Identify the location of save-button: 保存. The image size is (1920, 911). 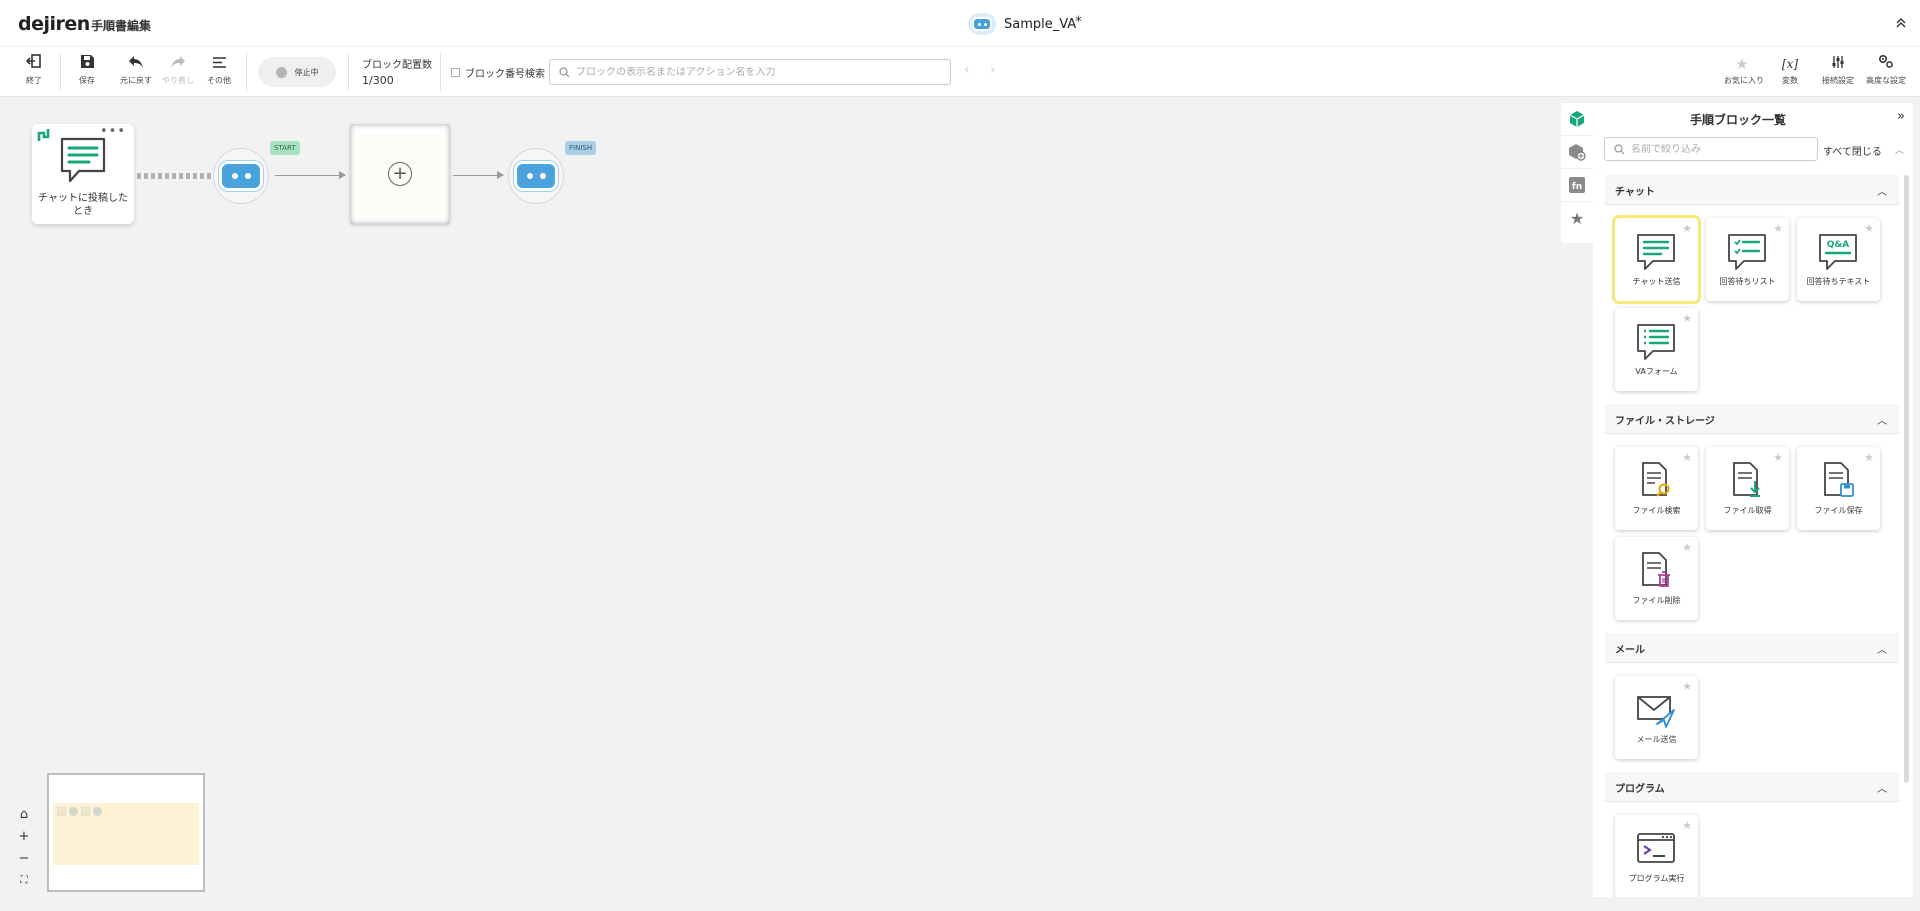
(87, 69).